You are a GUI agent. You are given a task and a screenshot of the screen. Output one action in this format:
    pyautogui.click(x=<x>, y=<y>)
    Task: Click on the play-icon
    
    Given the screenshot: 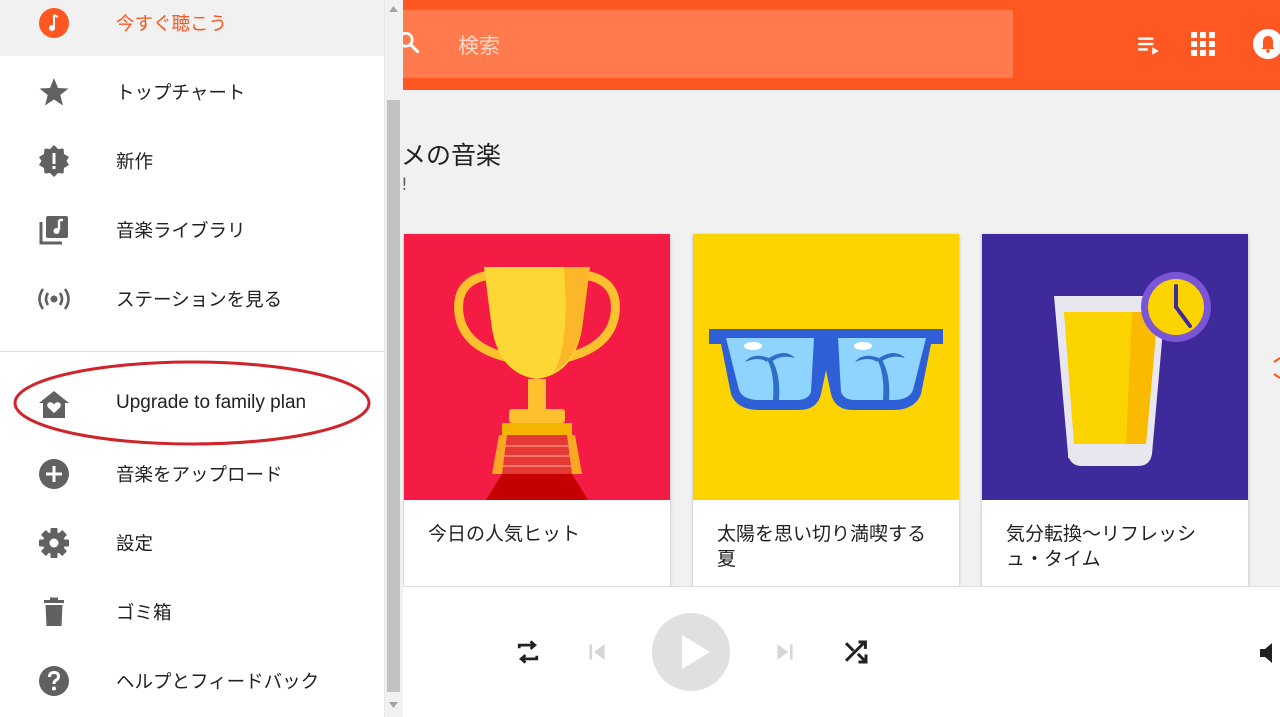 What is the action you would take?
    pyautogui.click(x=696, y=652)
    